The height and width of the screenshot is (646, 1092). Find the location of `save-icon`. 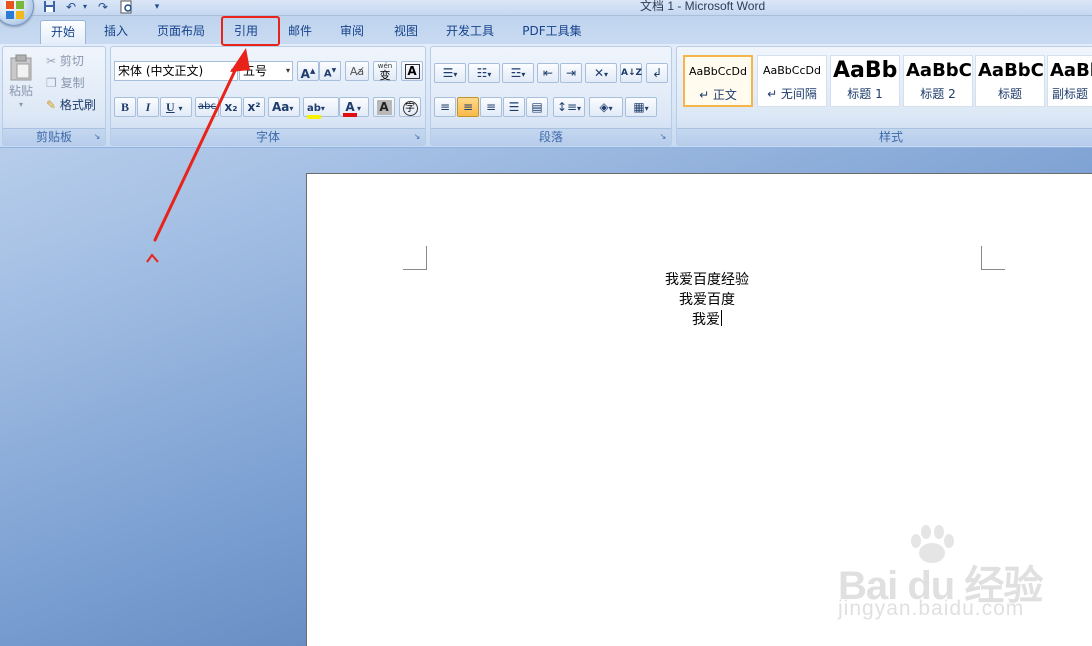

save-icon is located at coordinates (49, 7).